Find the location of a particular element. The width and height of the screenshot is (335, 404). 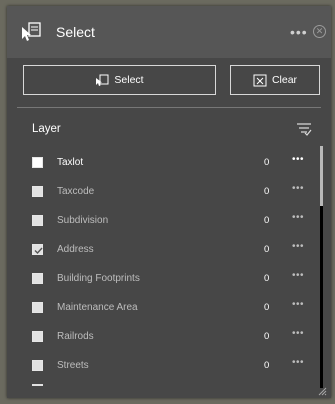

layer-row-address: Address 0 ••• is located at coordinates (162, 249).